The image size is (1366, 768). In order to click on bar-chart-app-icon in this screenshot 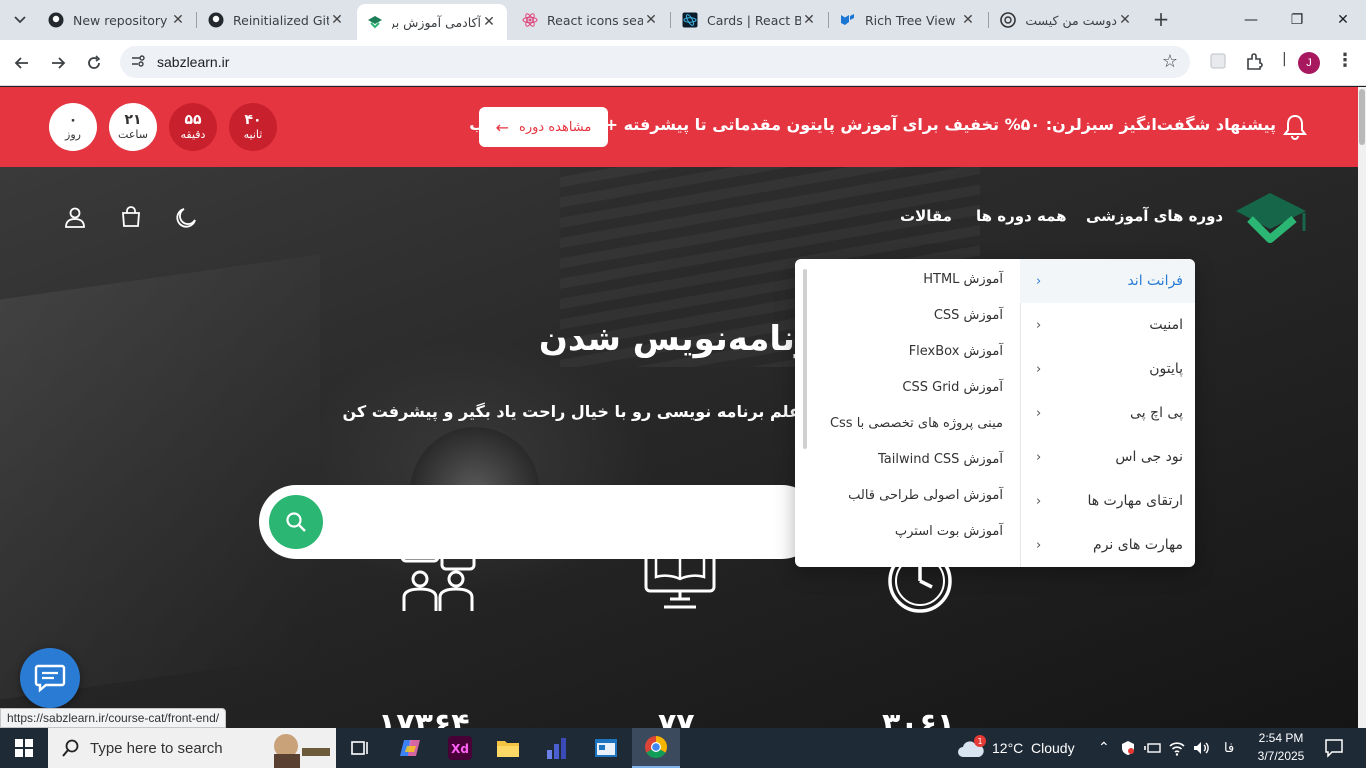, I will do `click(556, 748)`.